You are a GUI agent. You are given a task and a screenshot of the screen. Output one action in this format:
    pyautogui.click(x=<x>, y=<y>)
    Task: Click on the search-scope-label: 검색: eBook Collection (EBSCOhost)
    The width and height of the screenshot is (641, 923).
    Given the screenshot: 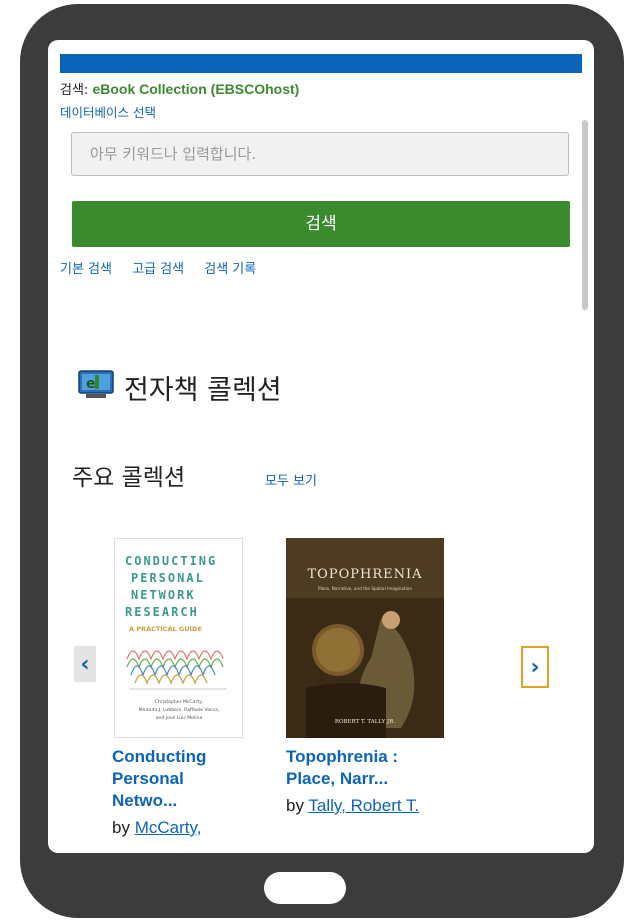 What is the action you would take?
    pyautogui.click(x=179, y=88)
    